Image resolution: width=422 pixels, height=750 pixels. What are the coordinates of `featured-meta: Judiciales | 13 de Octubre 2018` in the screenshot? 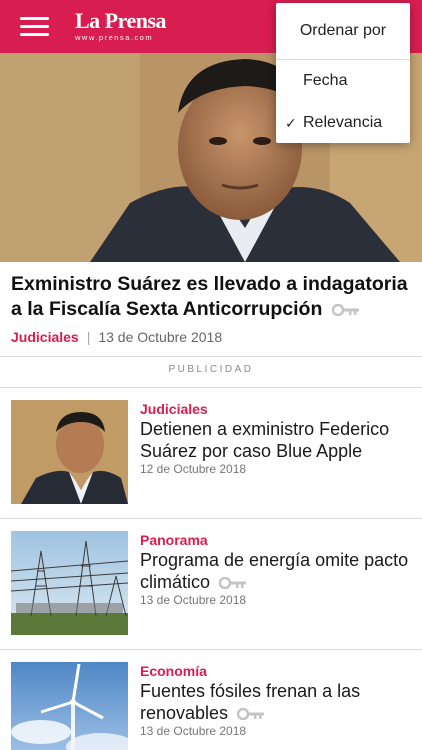 It's located at (116, 337).